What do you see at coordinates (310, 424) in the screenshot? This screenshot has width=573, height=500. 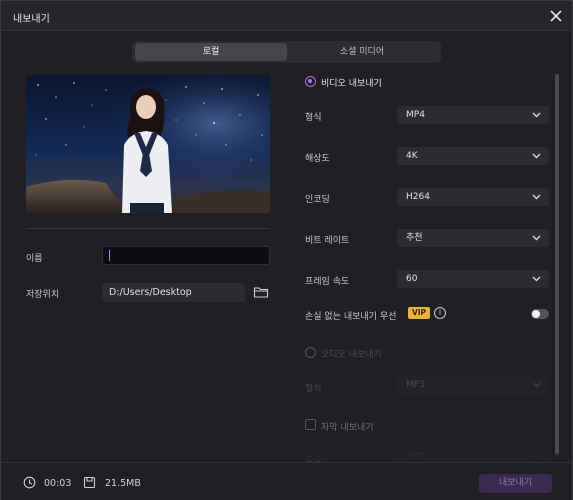 I see `subtitle-export-checkbox` at bounding box center [310, 424].